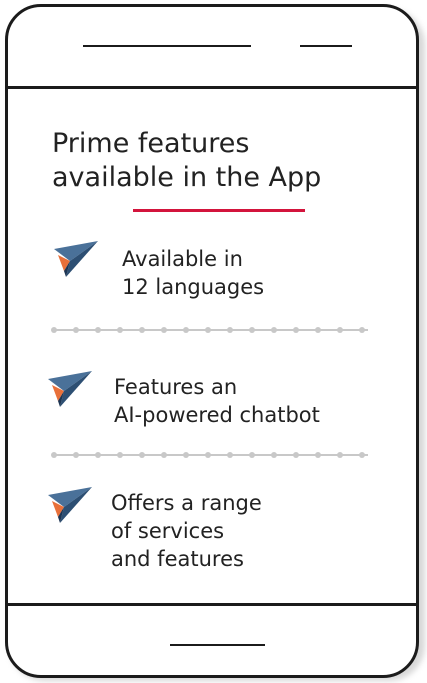 The image size is (427, 683). I want to click on camera-line, so click(326, 46).